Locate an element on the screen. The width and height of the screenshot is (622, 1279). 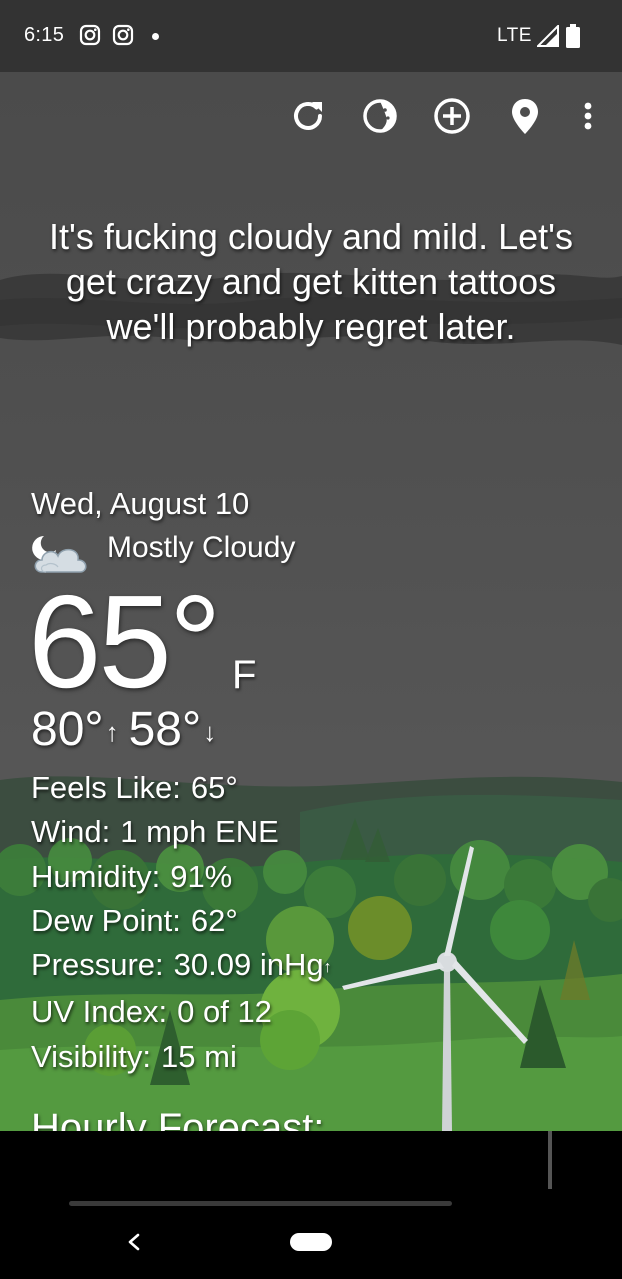
add-location-icon is located at coordinates (452, 116).